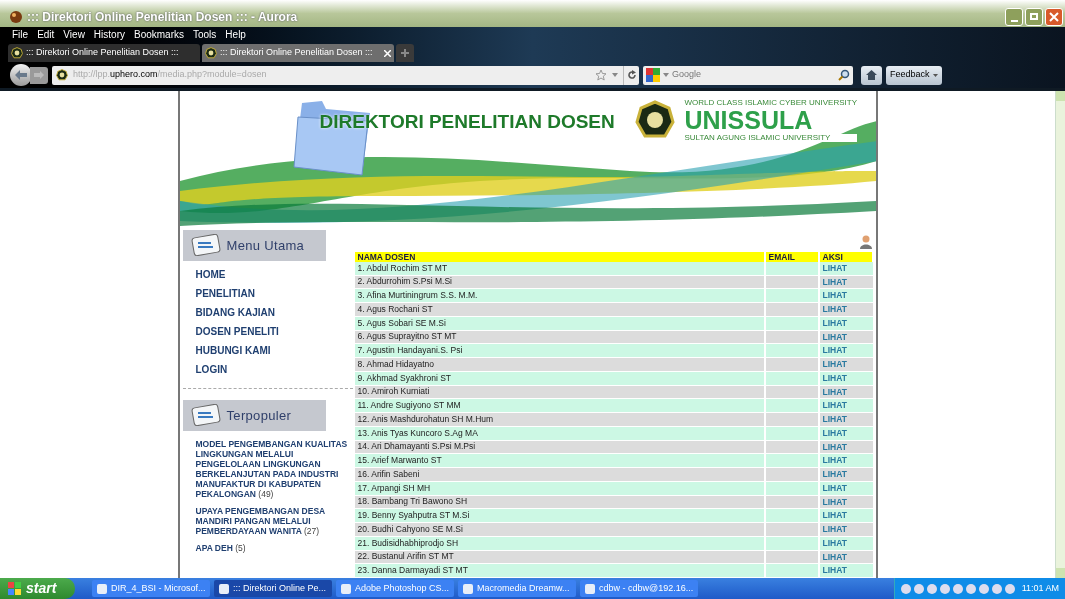 The height and width of the screenshot is (599, 1065). I want to click on forward-arrow-icon, so click(39, 75).